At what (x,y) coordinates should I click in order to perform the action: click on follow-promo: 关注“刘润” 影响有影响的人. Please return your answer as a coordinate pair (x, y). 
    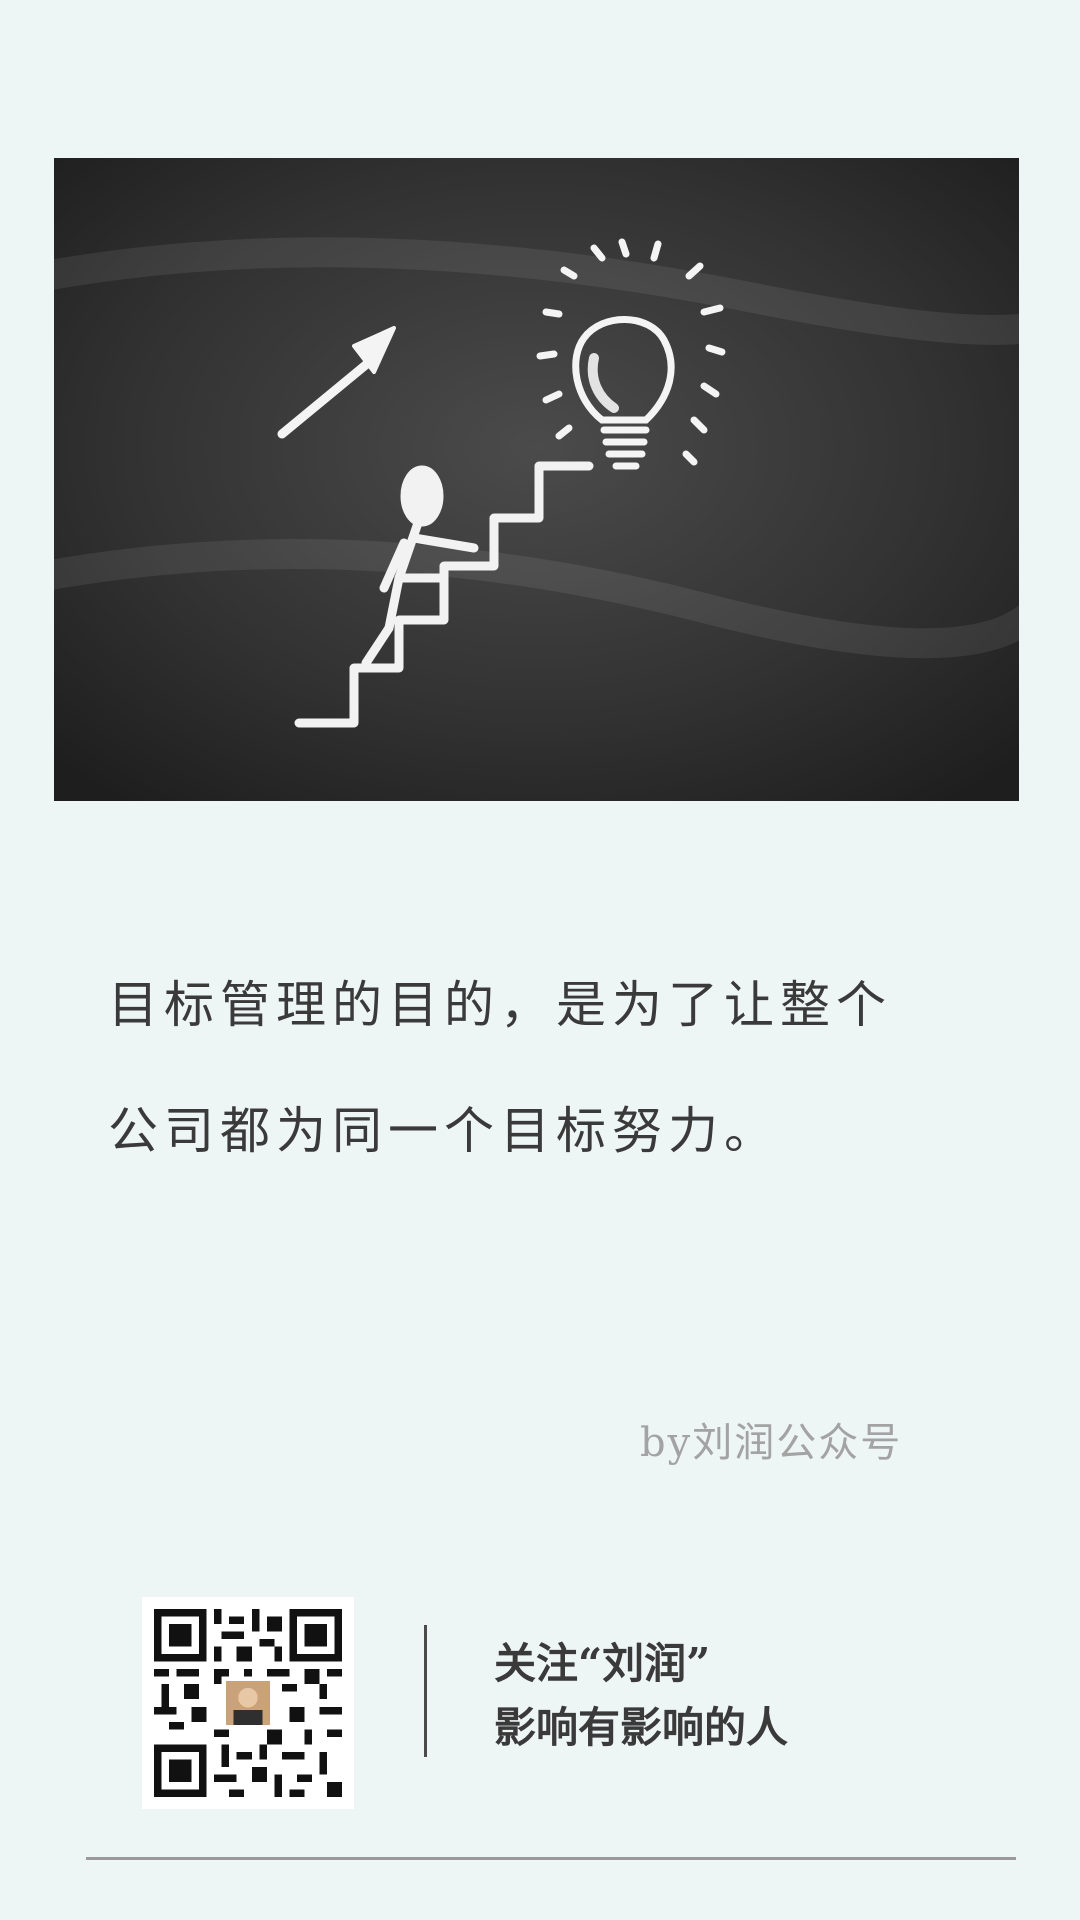
    Looking at the image, I should click on (641, 1696).